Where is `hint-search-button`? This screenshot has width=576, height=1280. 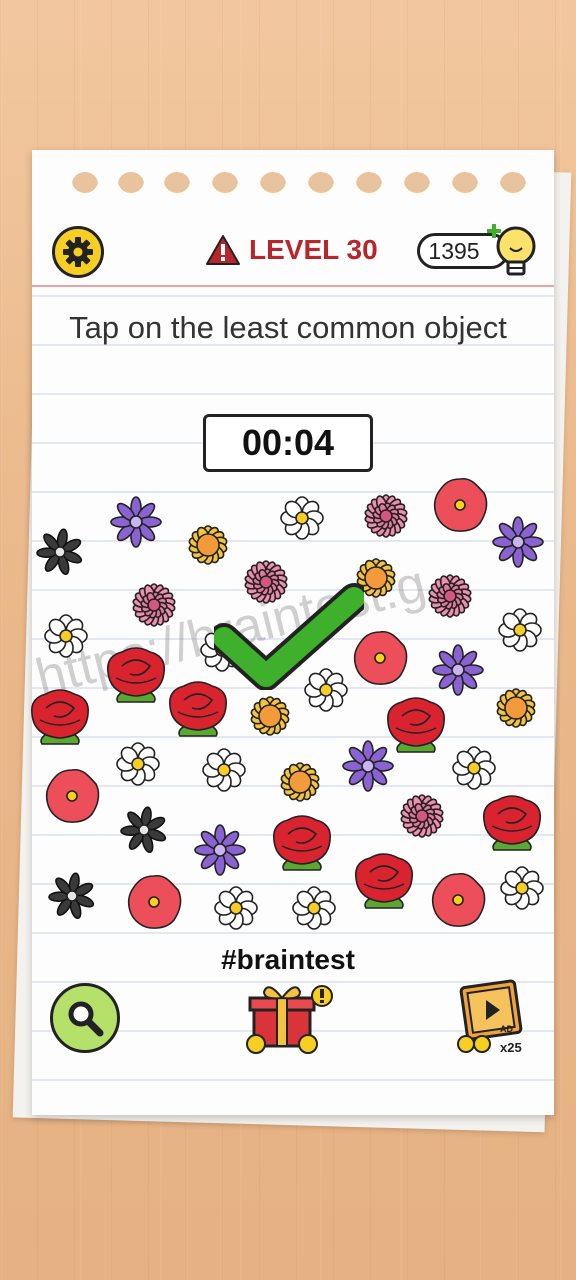 hint-search-button is located at coordinates (85, 1018).